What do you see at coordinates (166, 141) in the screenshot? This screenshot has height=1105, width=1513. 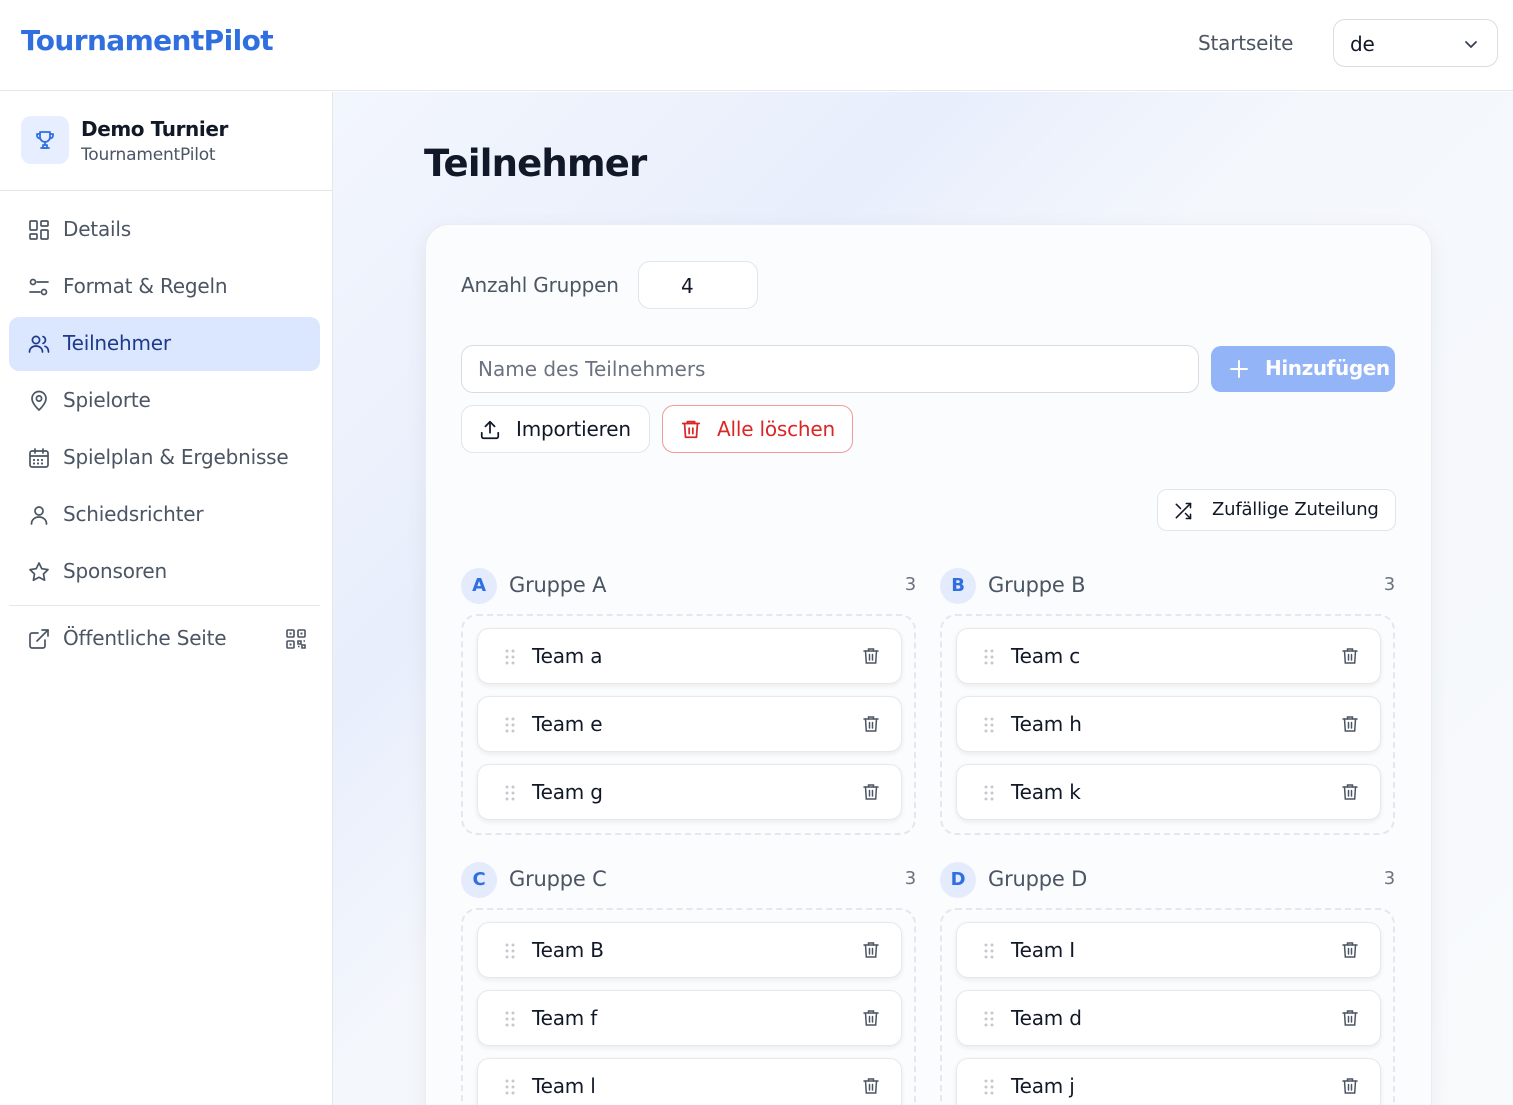 I see `tournament-header: Demo Turnier TournamentPilot` at bounding box center [166, 141].